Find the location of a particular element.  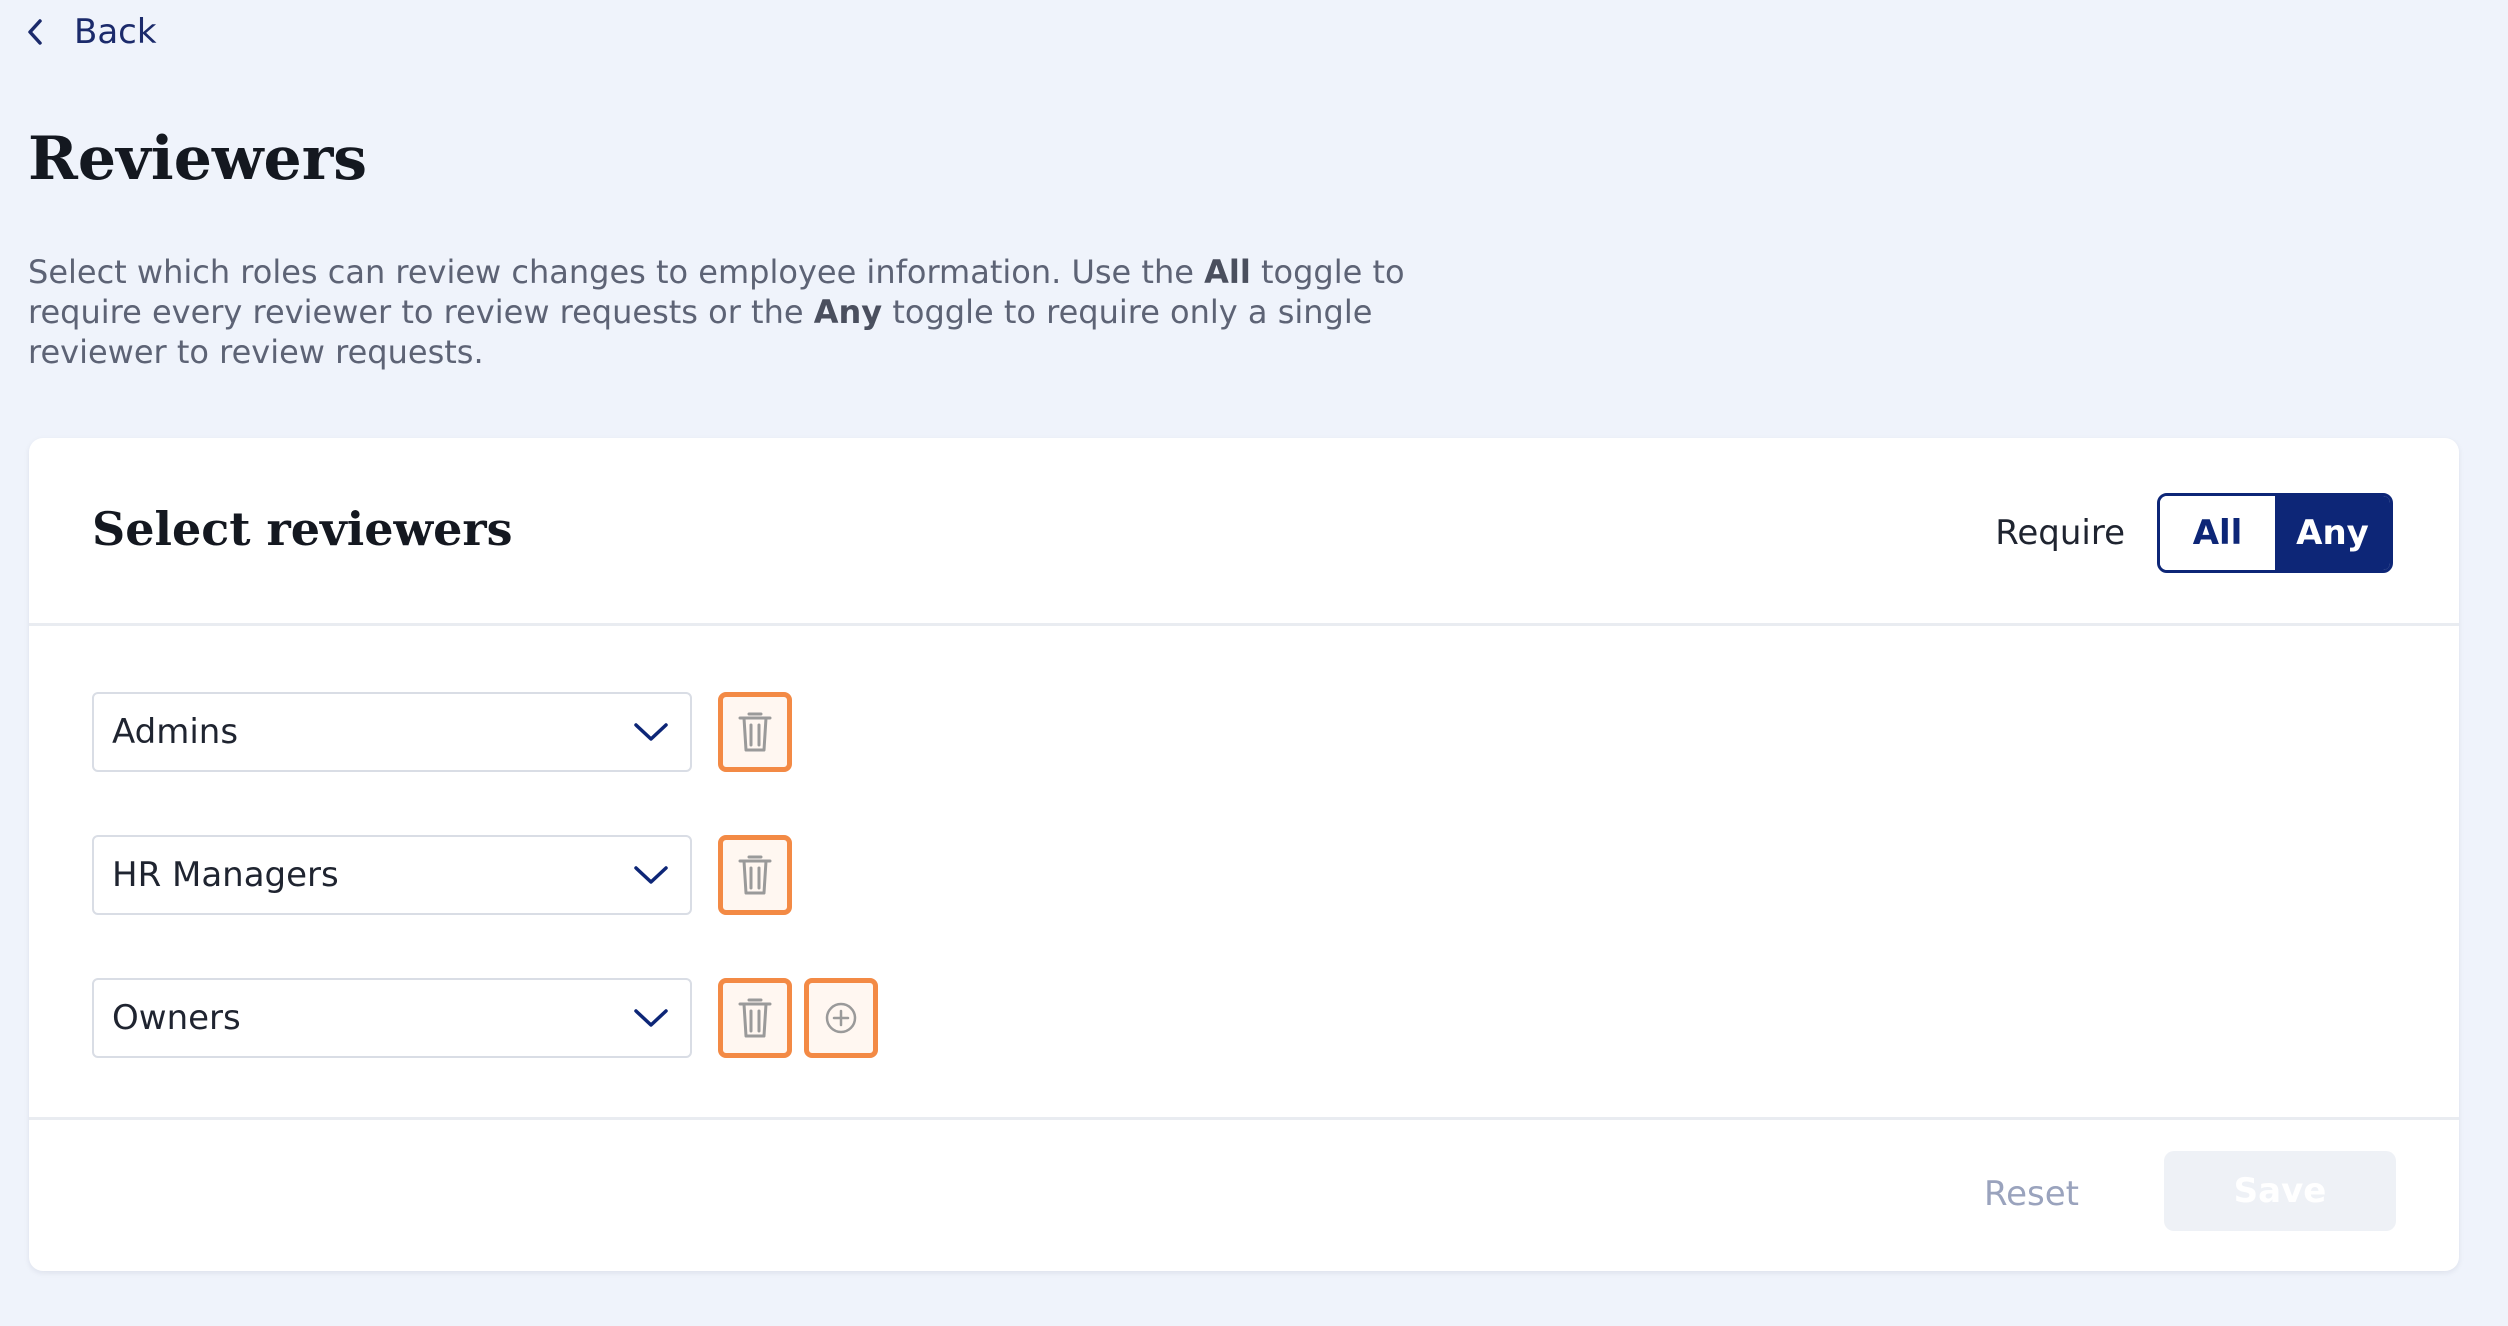

any-keyword: Any is located at coordinates (848, 312).